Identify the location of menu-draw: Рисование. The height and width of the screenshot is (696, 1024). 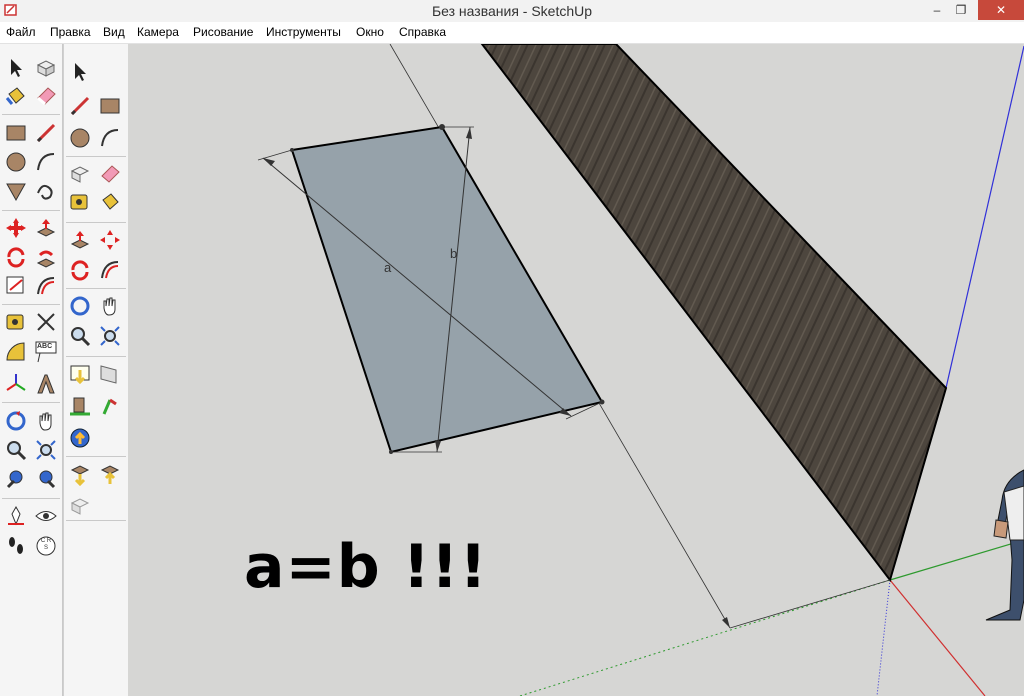
(223, 32).